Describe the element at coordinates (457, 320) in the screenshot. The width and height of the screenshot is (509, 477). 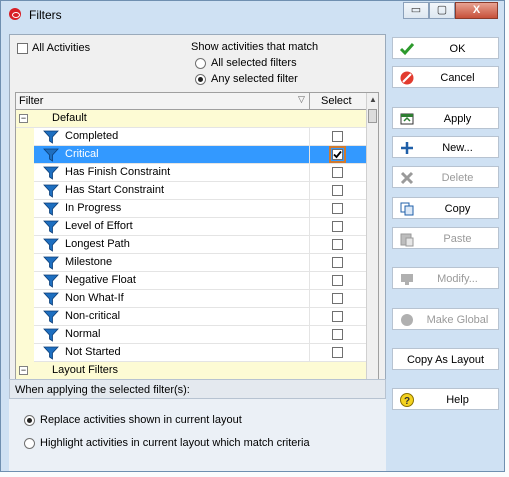
I see `make-global-button-label: Make Global` at that location.